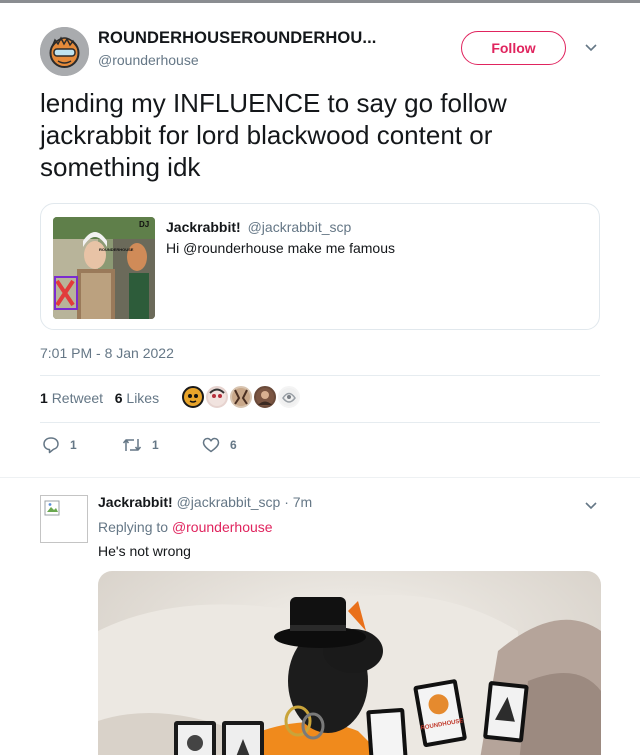 This screenshot has height=755, width=640. What do you see at coordinates (320, 1) in the screenshot?
I see `window-top-border` at bounding box center [320, 1].